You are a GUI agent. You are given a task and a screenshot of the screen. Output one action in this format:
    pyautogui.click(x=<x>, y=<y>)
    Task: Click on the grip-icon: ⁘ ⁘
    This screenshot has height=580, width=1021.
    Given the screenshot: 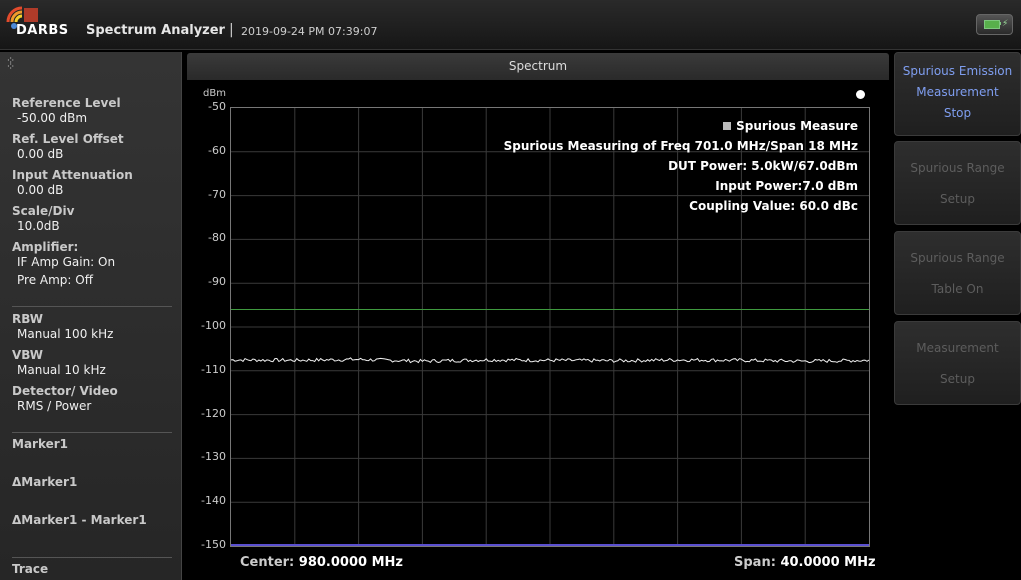 What is the action you would take?
    pyautogui.click(x=10, y=63)
    